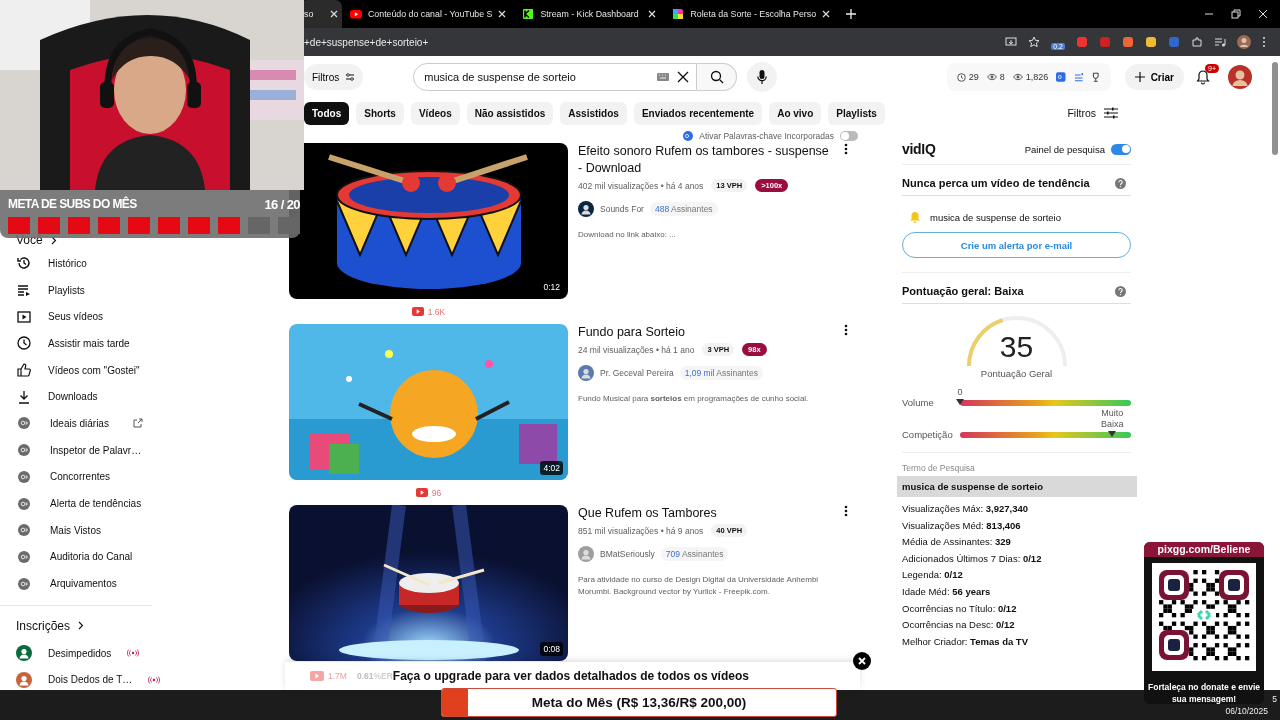  What do you see at coordinates (655, 42) in the screenshot?
I see `address-field: +de+suspense+de+sorteio+` at bounding box center [655, 42].